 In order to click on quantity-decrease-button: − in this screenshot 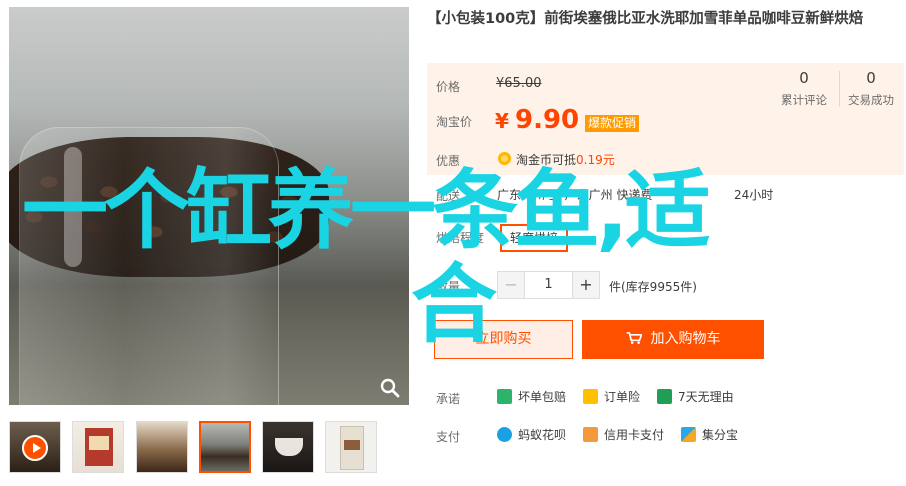, I will do `click(511, 285)`.